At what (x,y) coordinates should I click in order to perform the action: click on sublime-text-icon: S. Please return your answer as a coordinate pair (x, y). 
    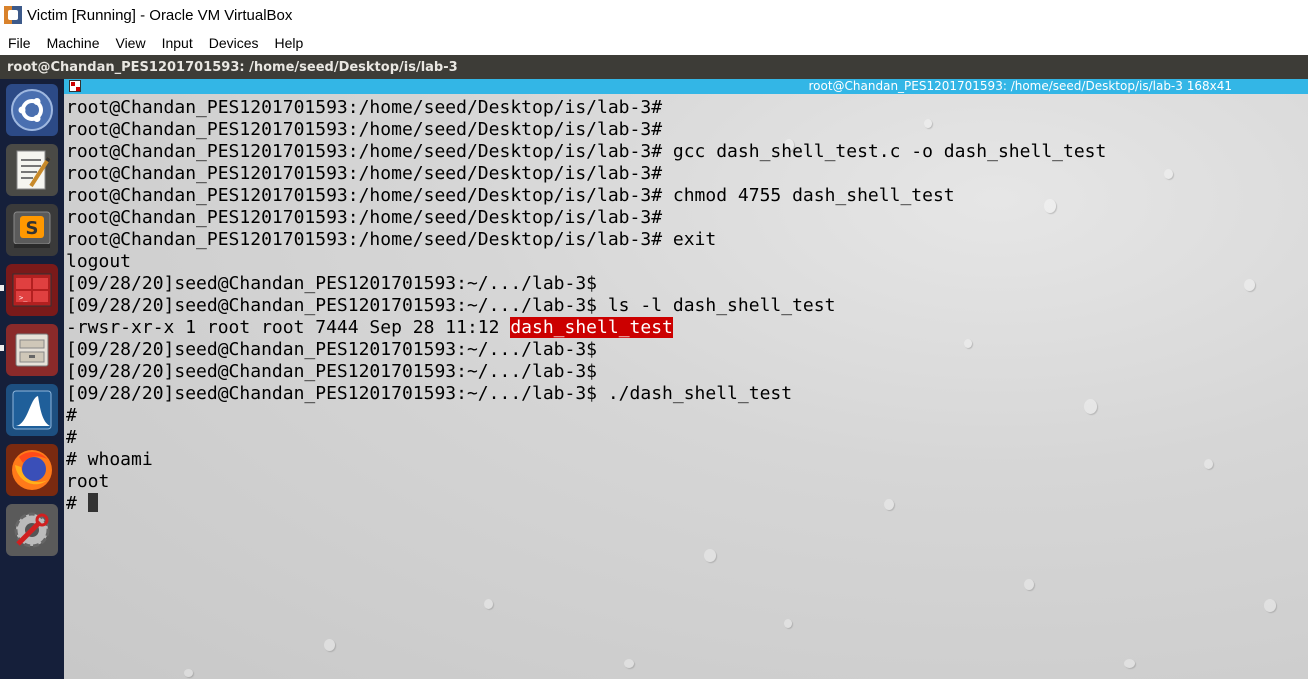
    Looking at the image, I should click on (32, 229).